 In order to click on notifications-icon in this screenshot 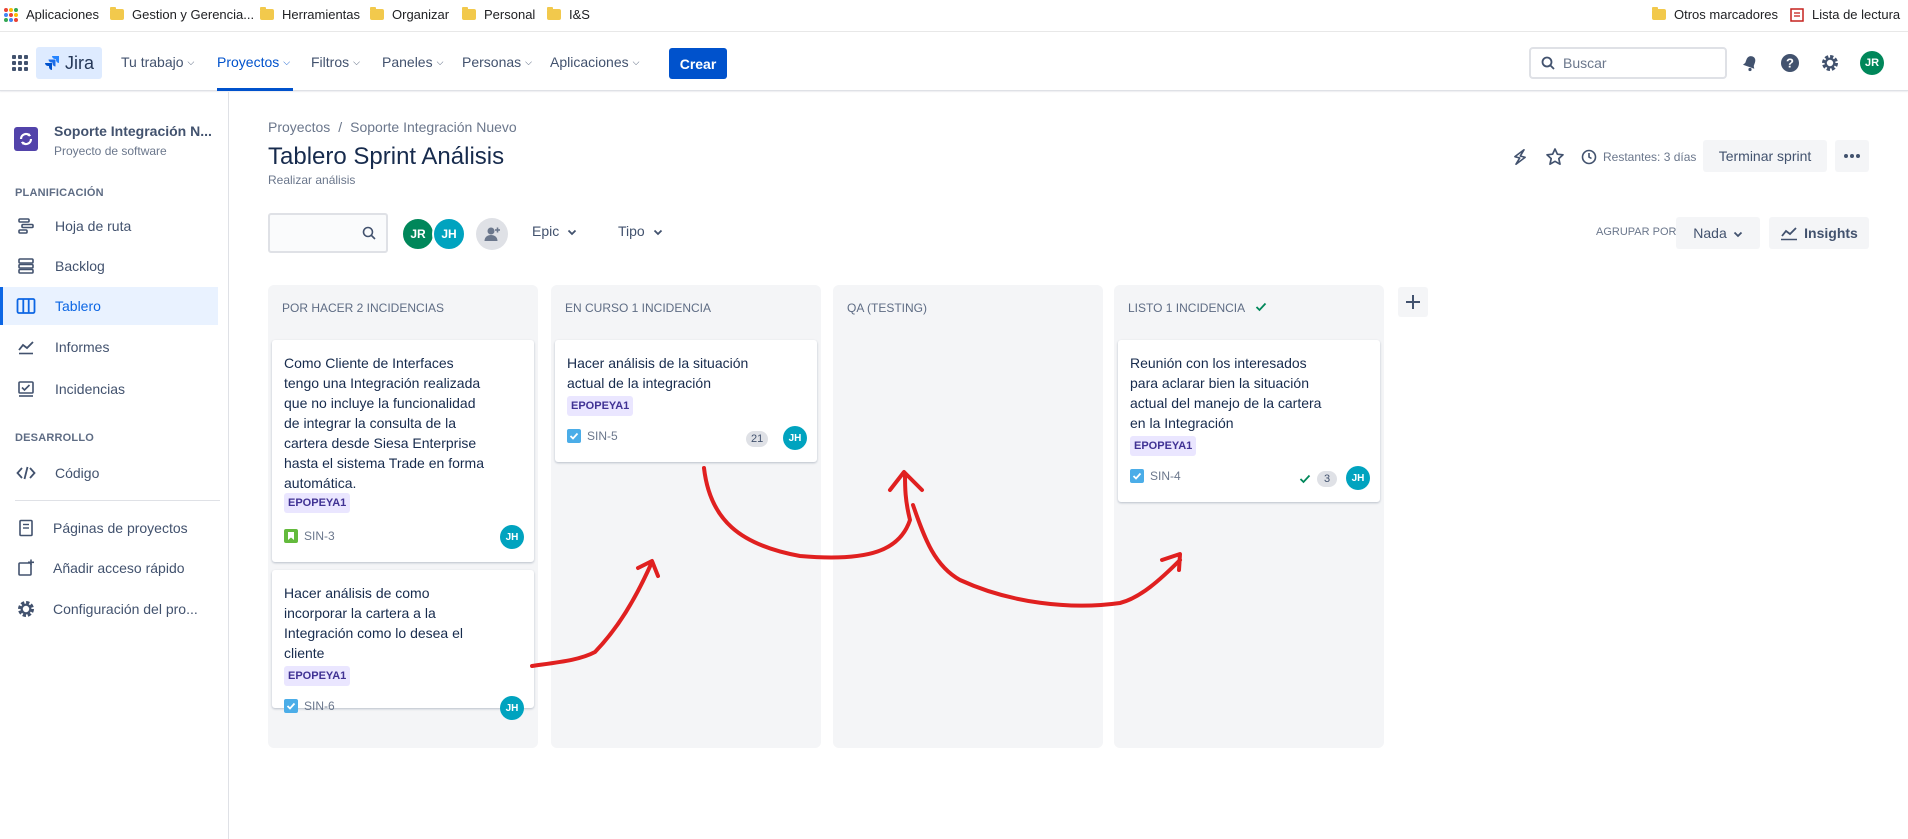, I will do `click(1750, 63)`.